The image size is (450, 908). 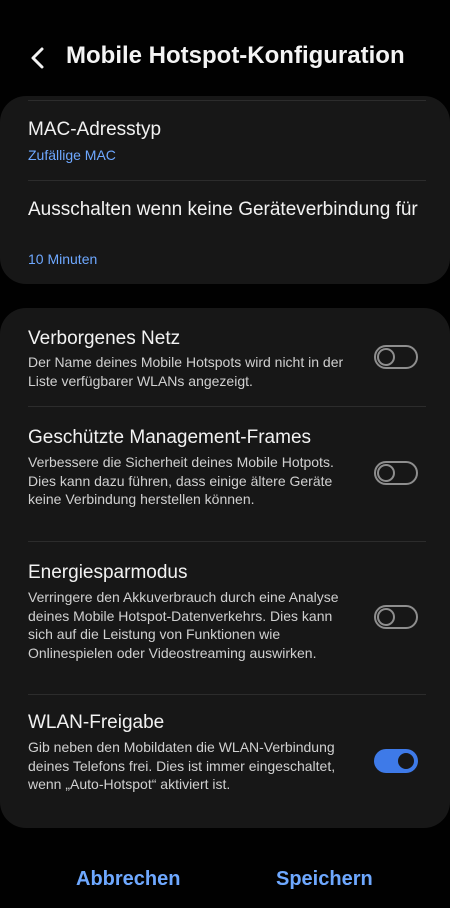 I want to click on power-saving-toggle, so click(x=396, y=617).